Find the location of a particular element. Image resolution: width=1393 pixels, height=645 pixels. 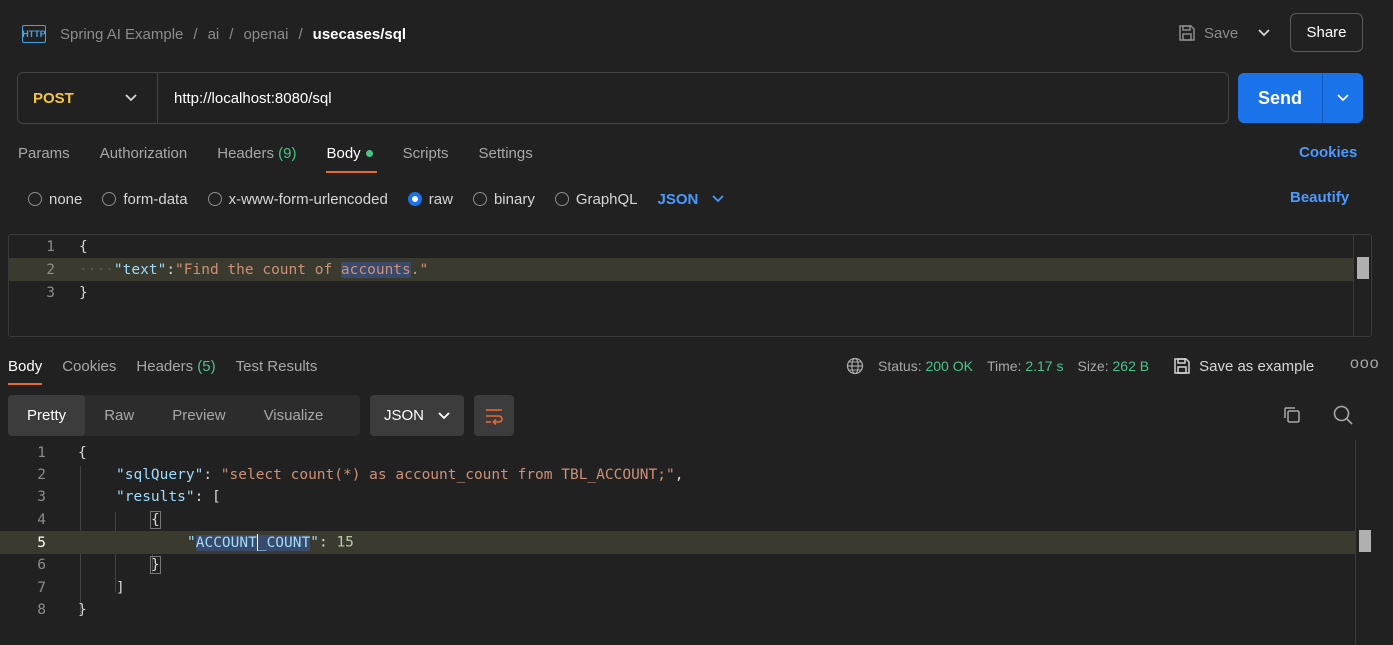

radio-raw: raw is located at coordinates (430, 199).